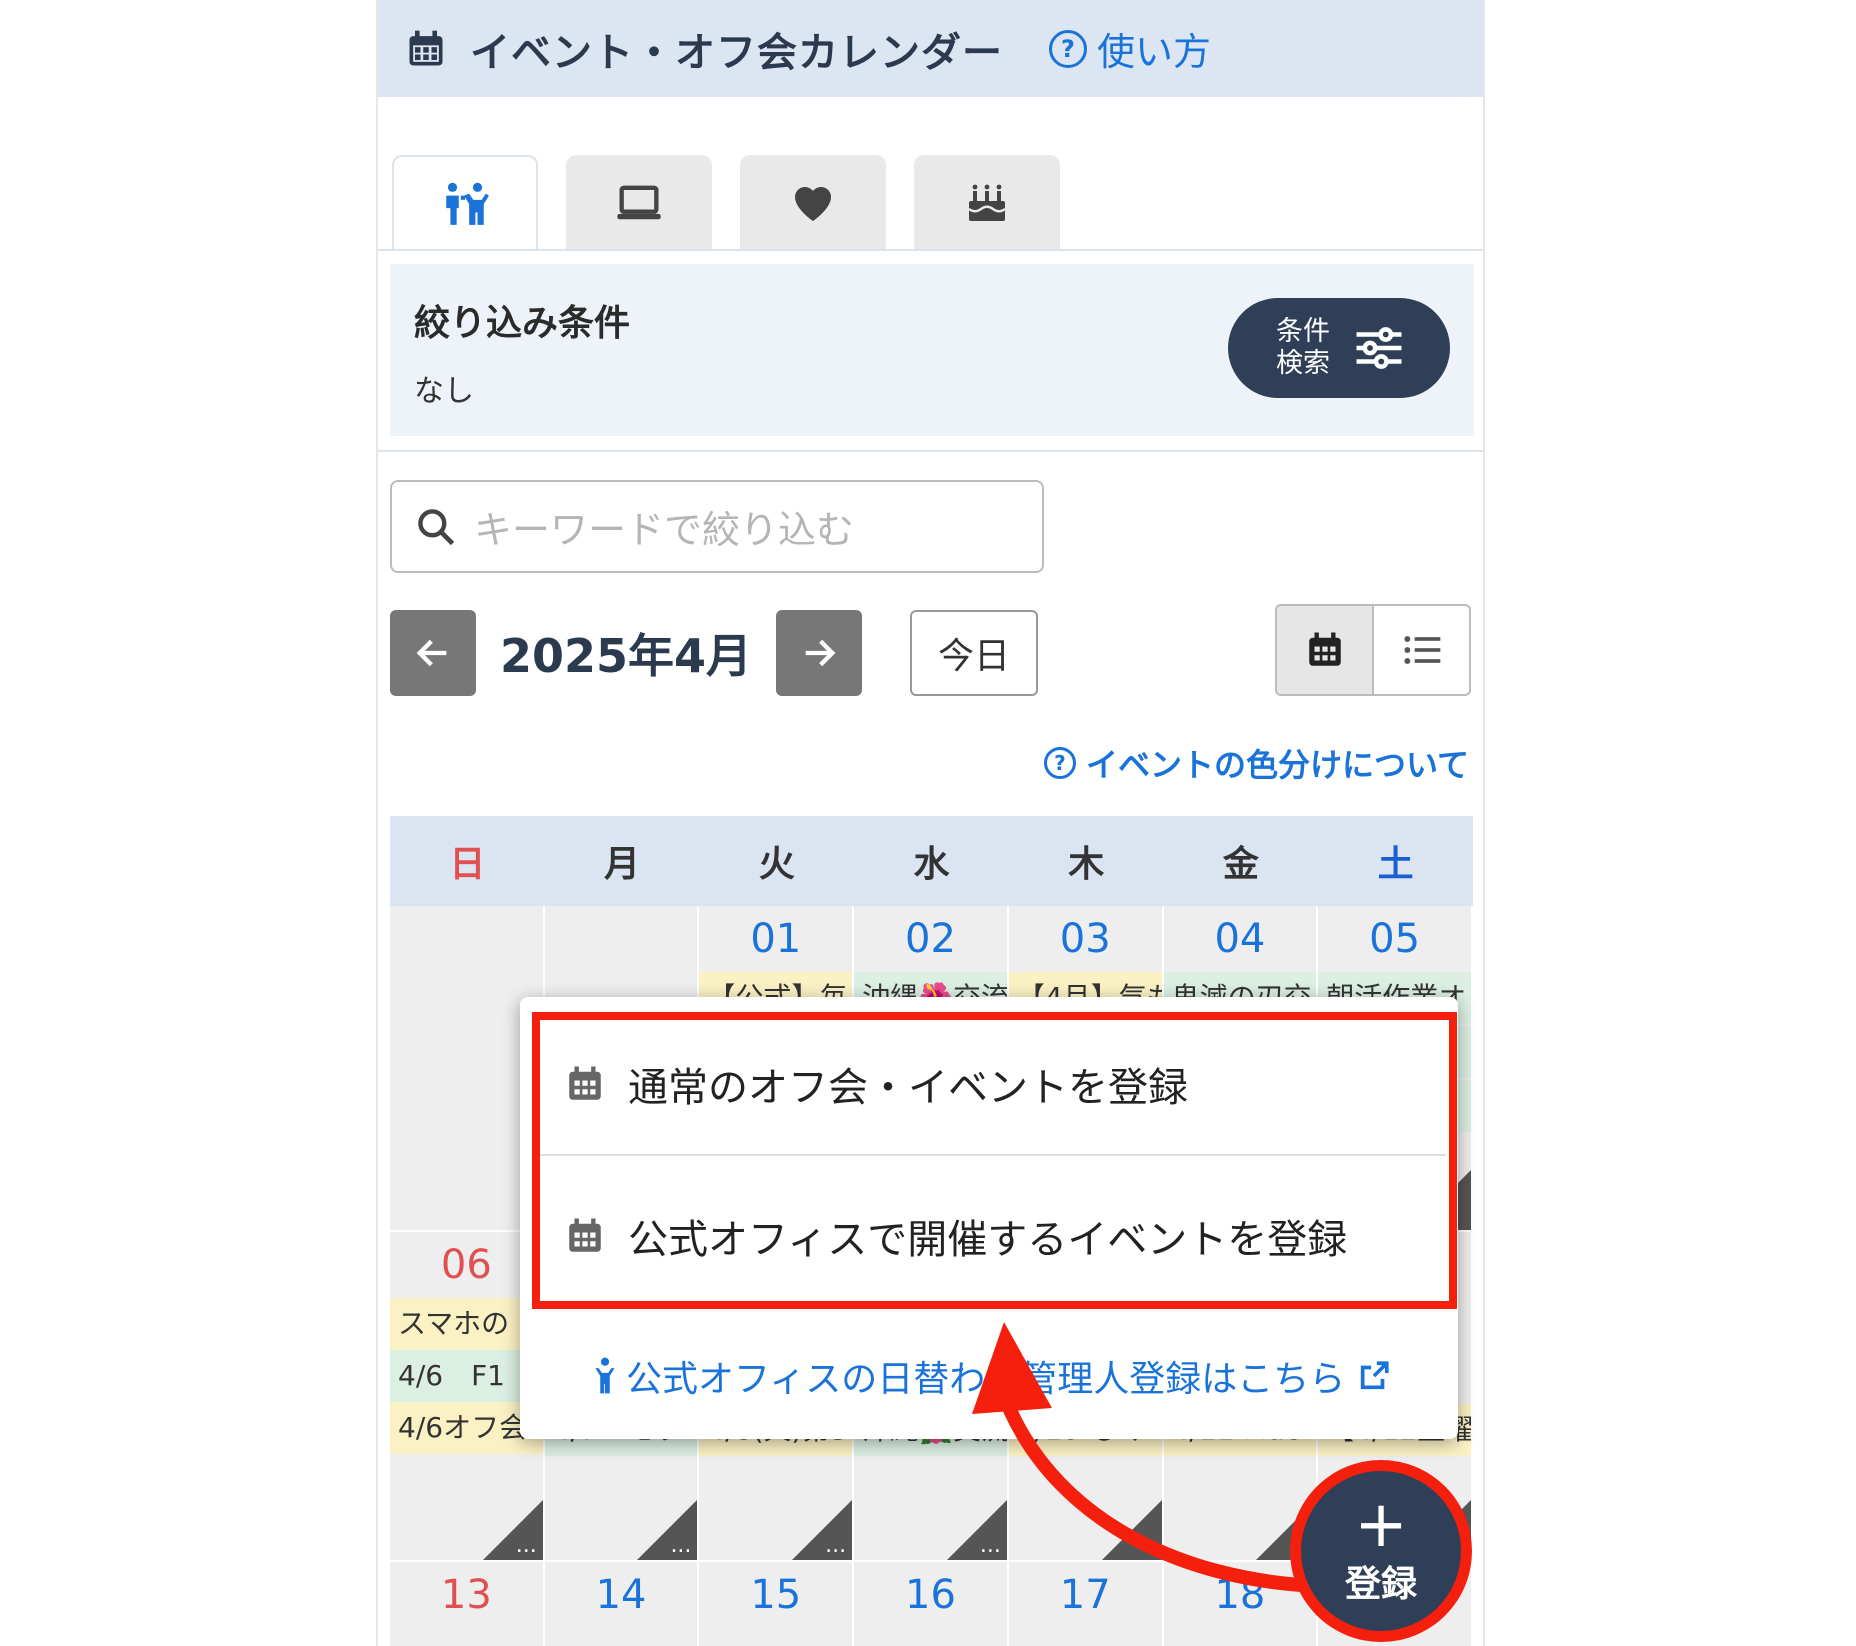 The image size is (1856, 1646). What do you see at coordinates (726, 202) in the screenshot?
I see `category-tabs` at bounding box center [726, 202].